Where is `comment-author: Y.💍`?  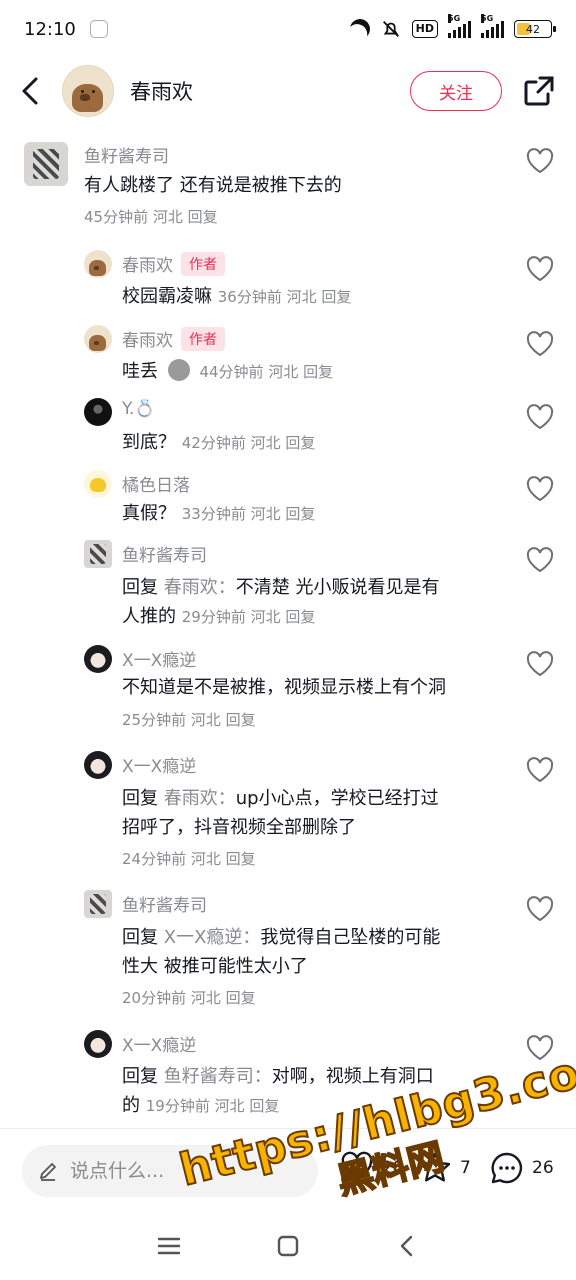 comment-author: Y.💍 is located at coordinates (139, 409).